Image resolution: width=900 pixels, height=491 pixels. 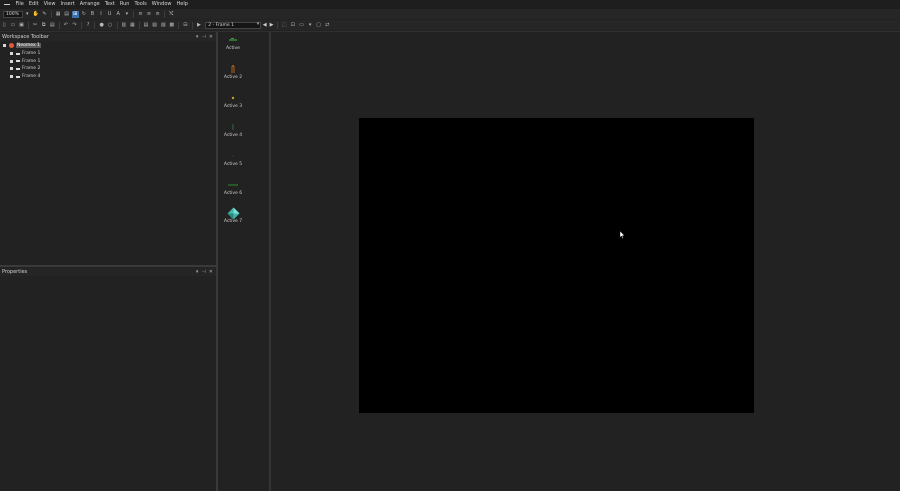 What do you see at coordinates (110, 25) in the screenshot?
I see `stop-icon: ○` at bounding box center [110, 25].